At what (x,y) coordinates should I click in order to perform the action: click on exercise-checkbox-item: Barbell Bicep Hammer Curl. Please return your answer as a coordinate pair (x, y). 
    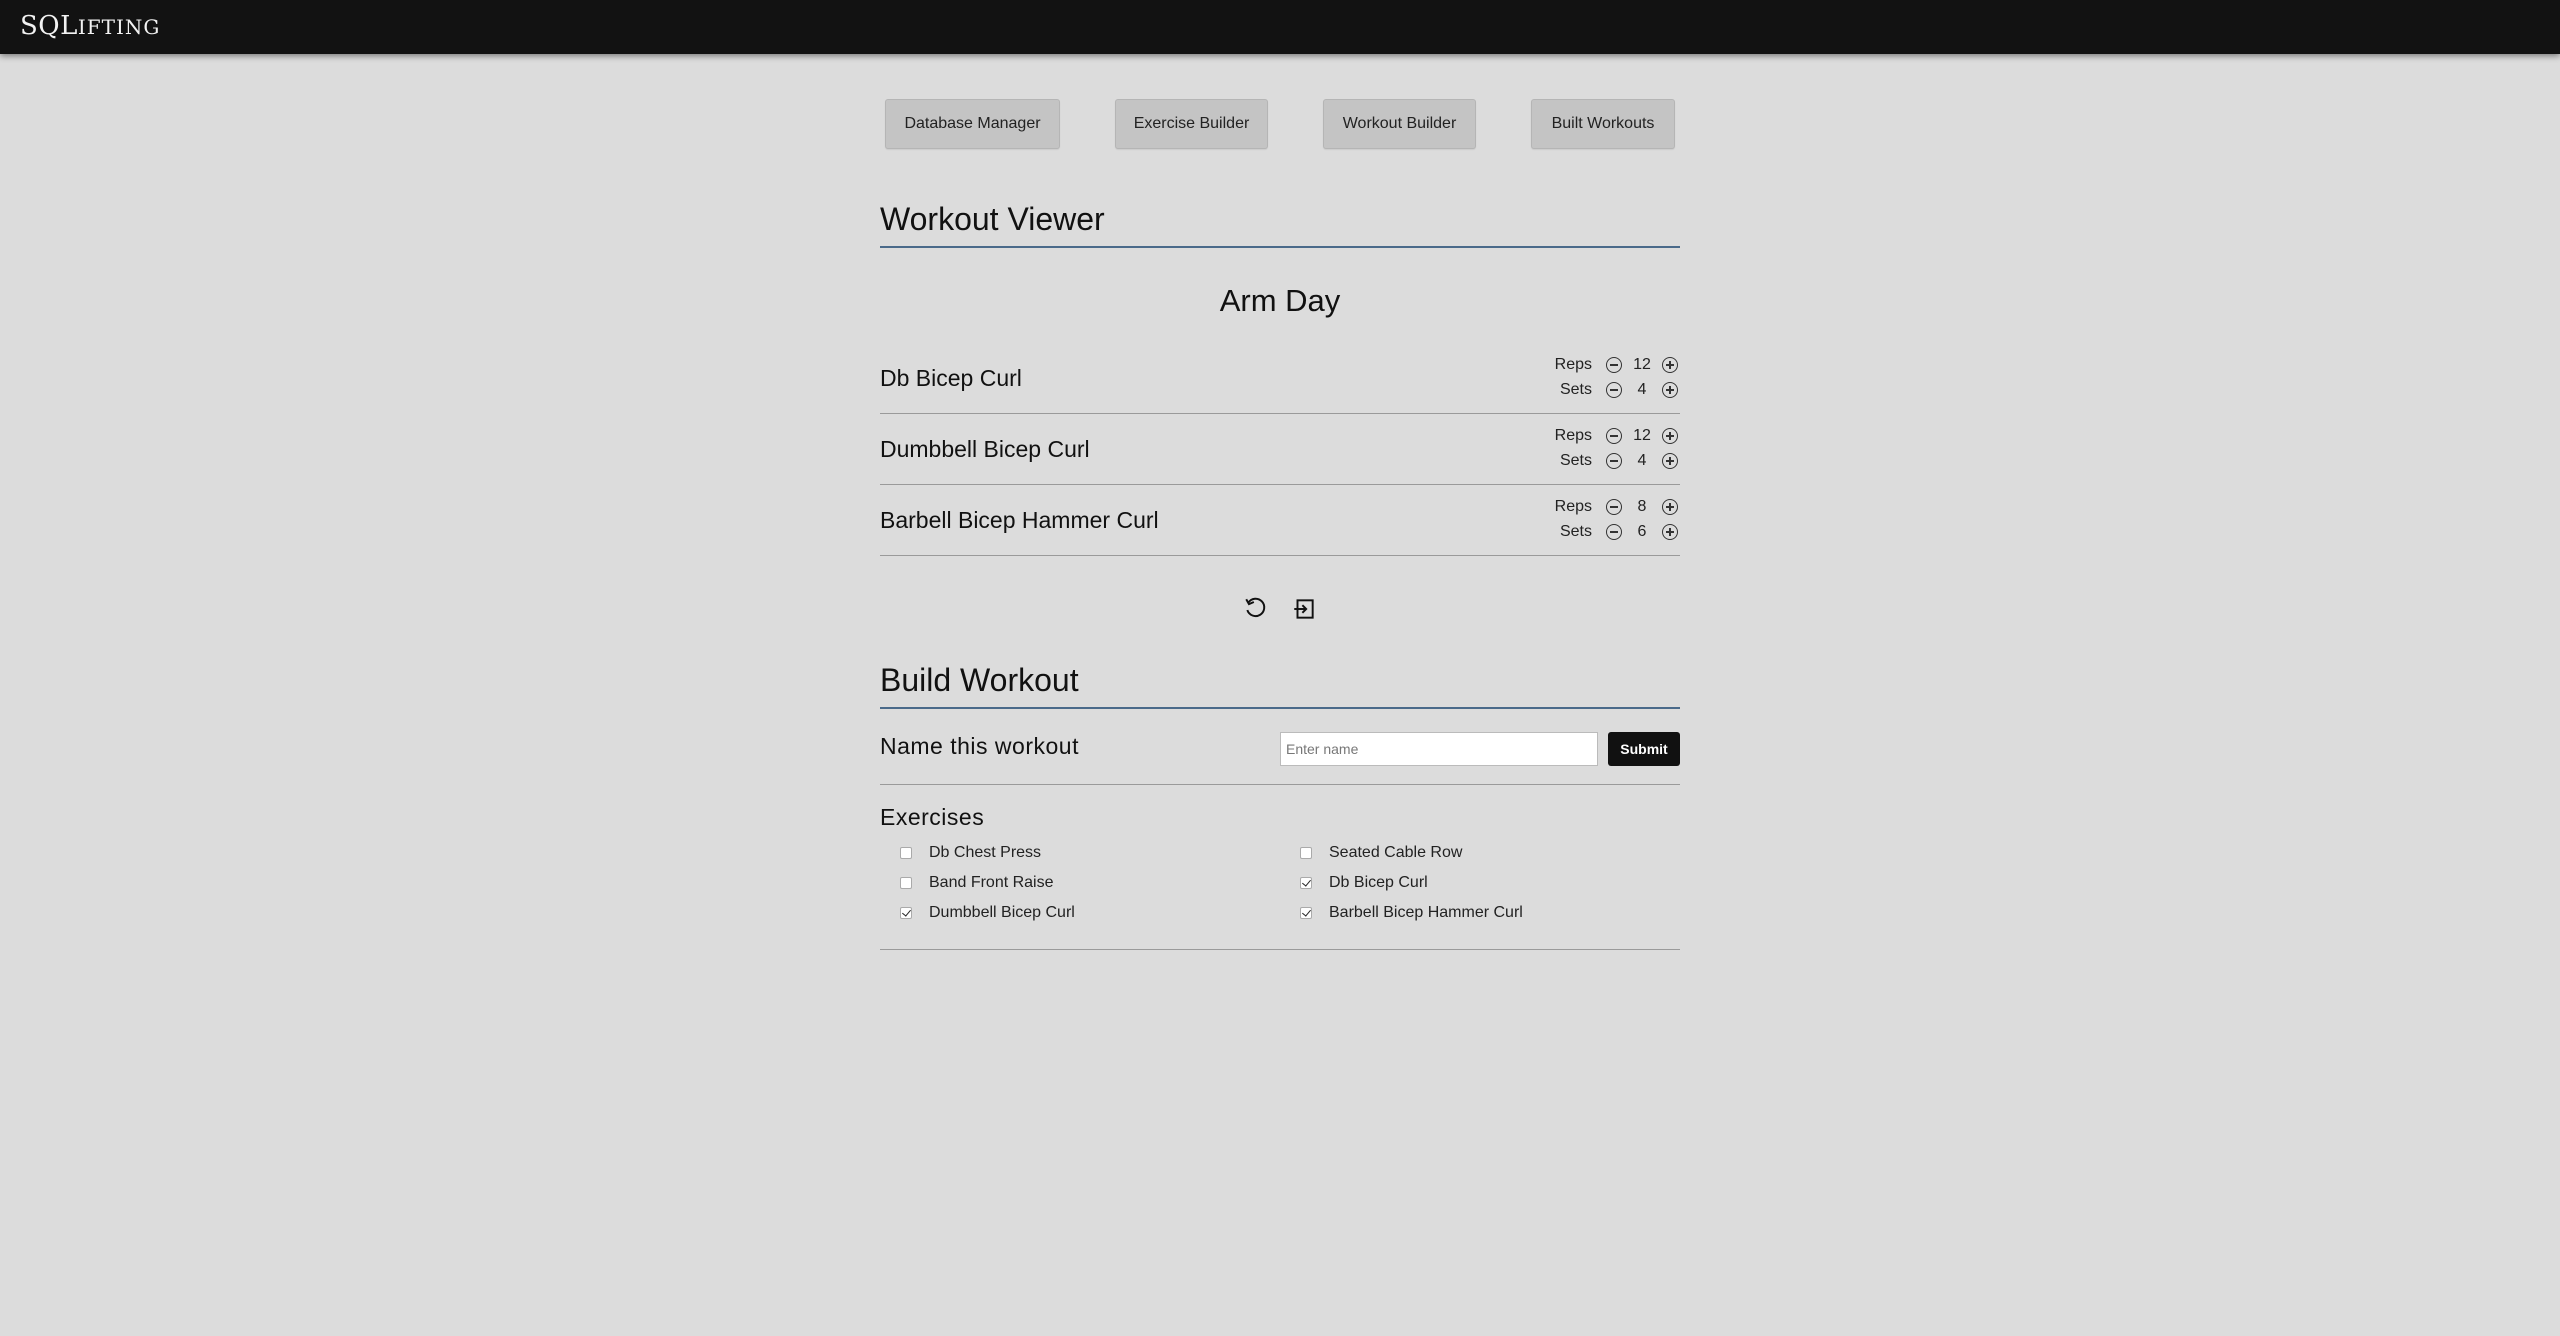
    Looking at the image, I should click on (1411, 913).